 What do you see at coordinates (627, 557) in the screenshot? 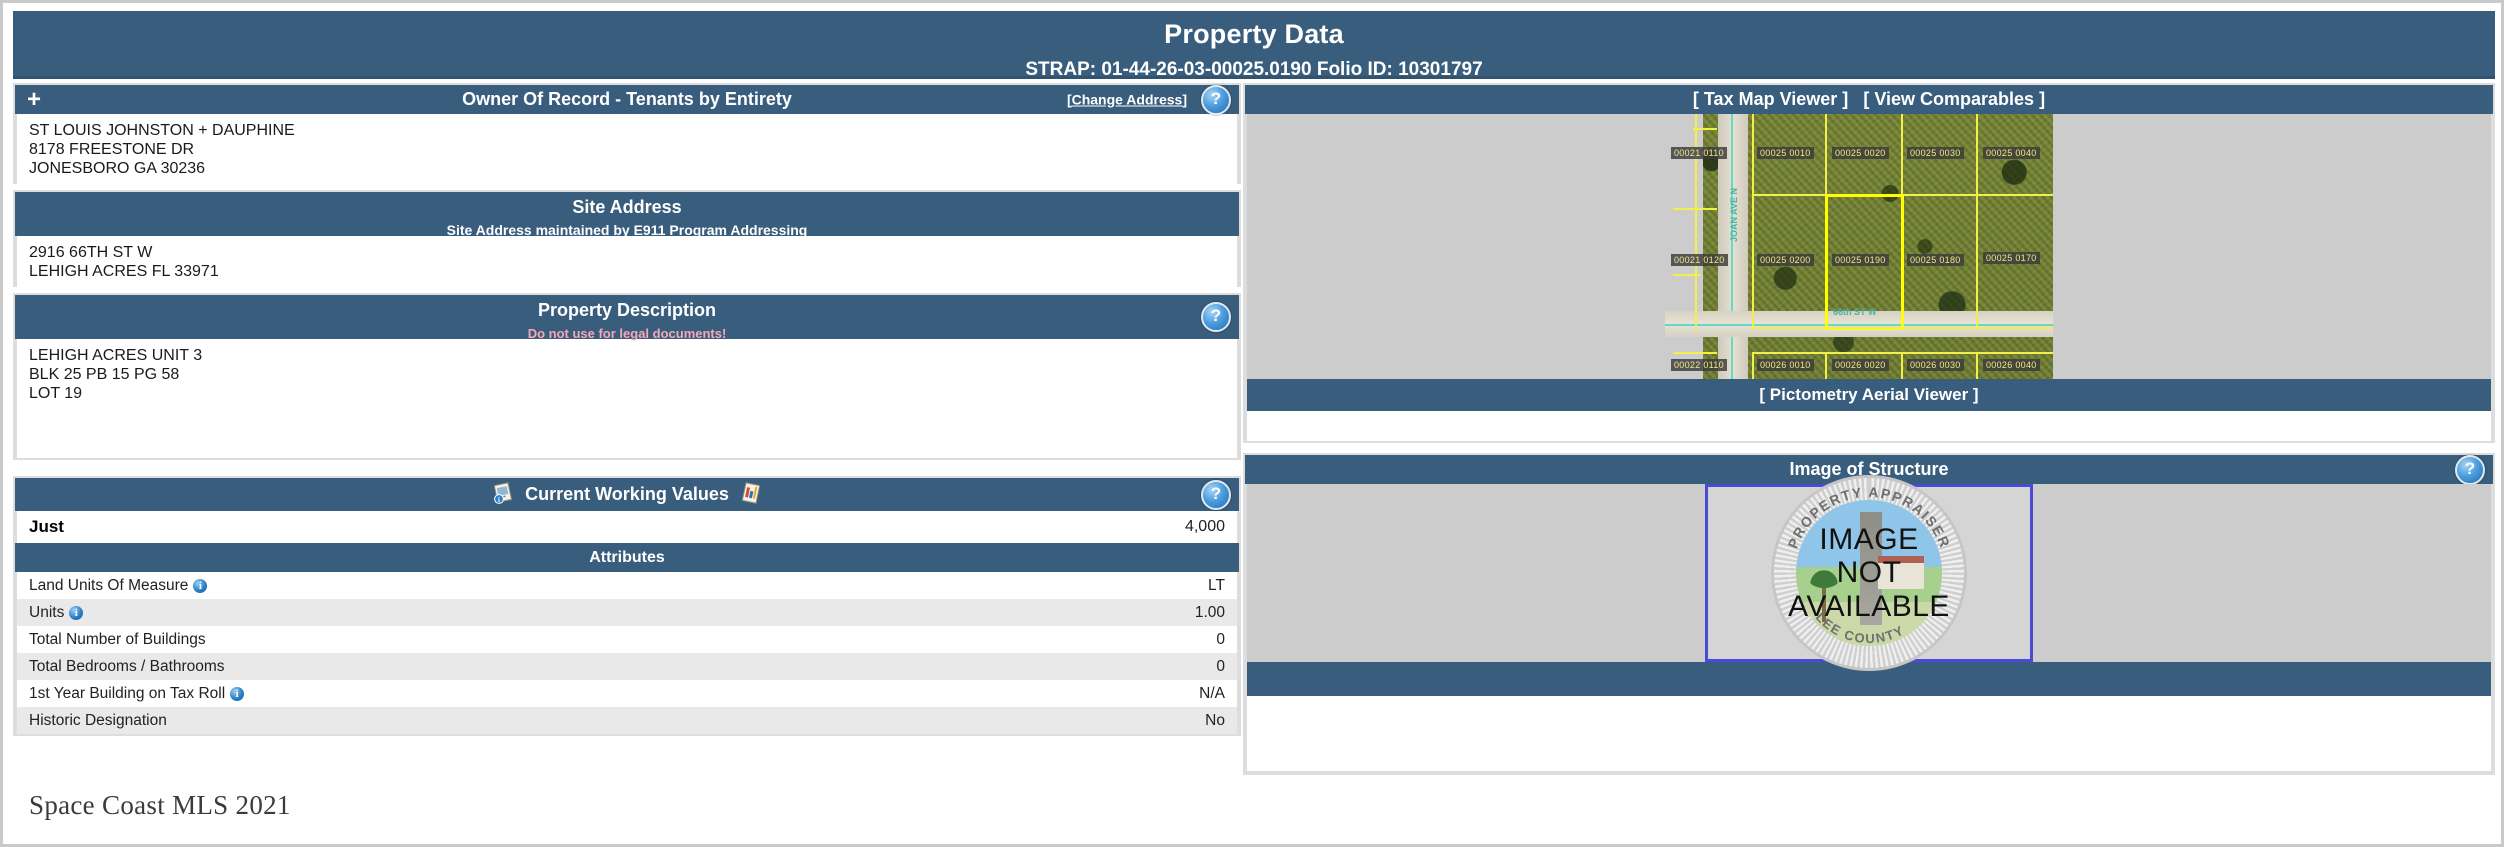
I see `attributes-header: Attributes` at bounding box center [627, 557].